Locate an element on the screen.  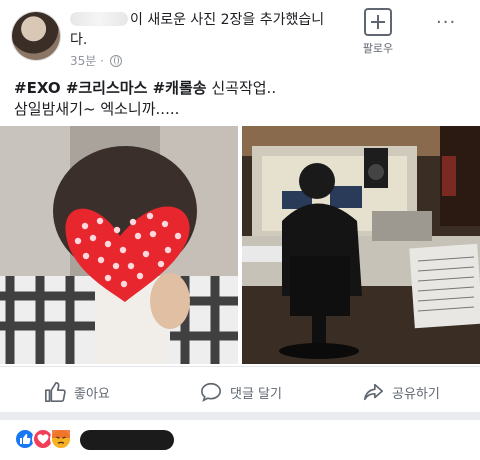
profile-avatar is located at coordinates (36, 36).